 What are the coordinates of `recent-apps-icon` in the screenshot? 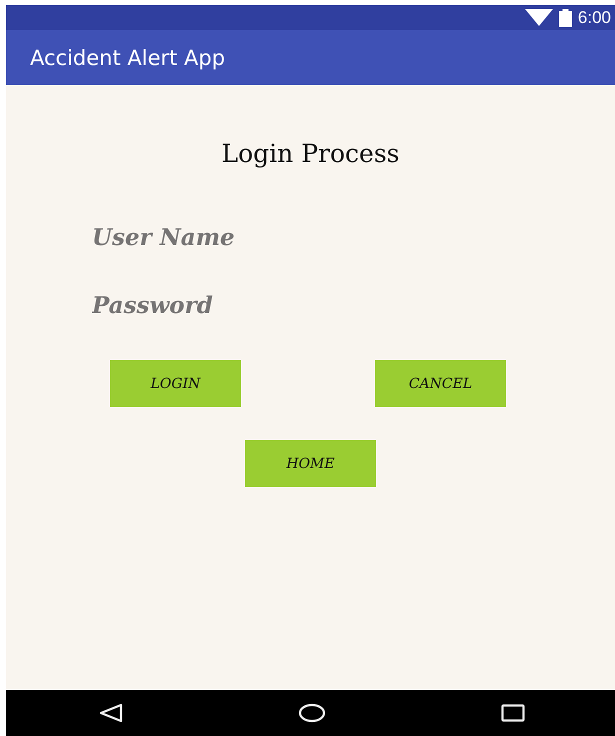 It's located at (513, 713).